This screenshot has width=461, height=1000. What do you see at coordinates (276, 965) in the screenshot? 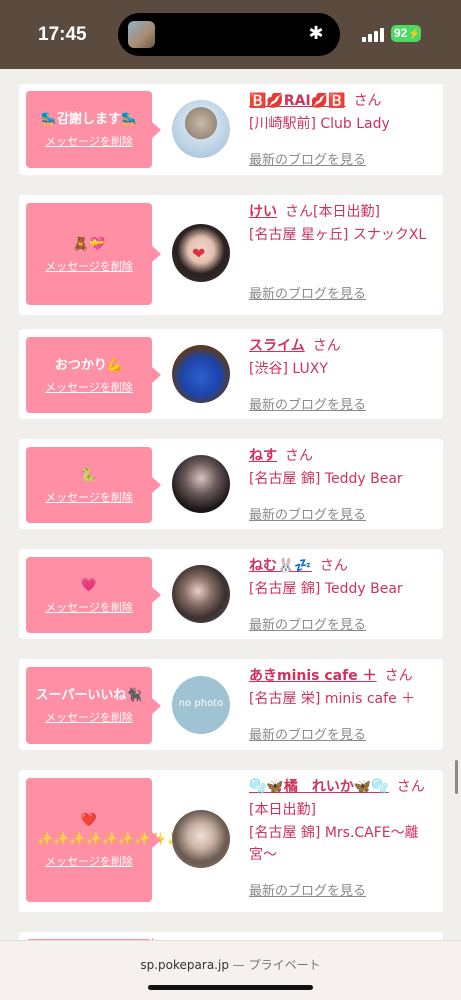
I see `private-label: — プライベート` at bounding box center [276, 965].